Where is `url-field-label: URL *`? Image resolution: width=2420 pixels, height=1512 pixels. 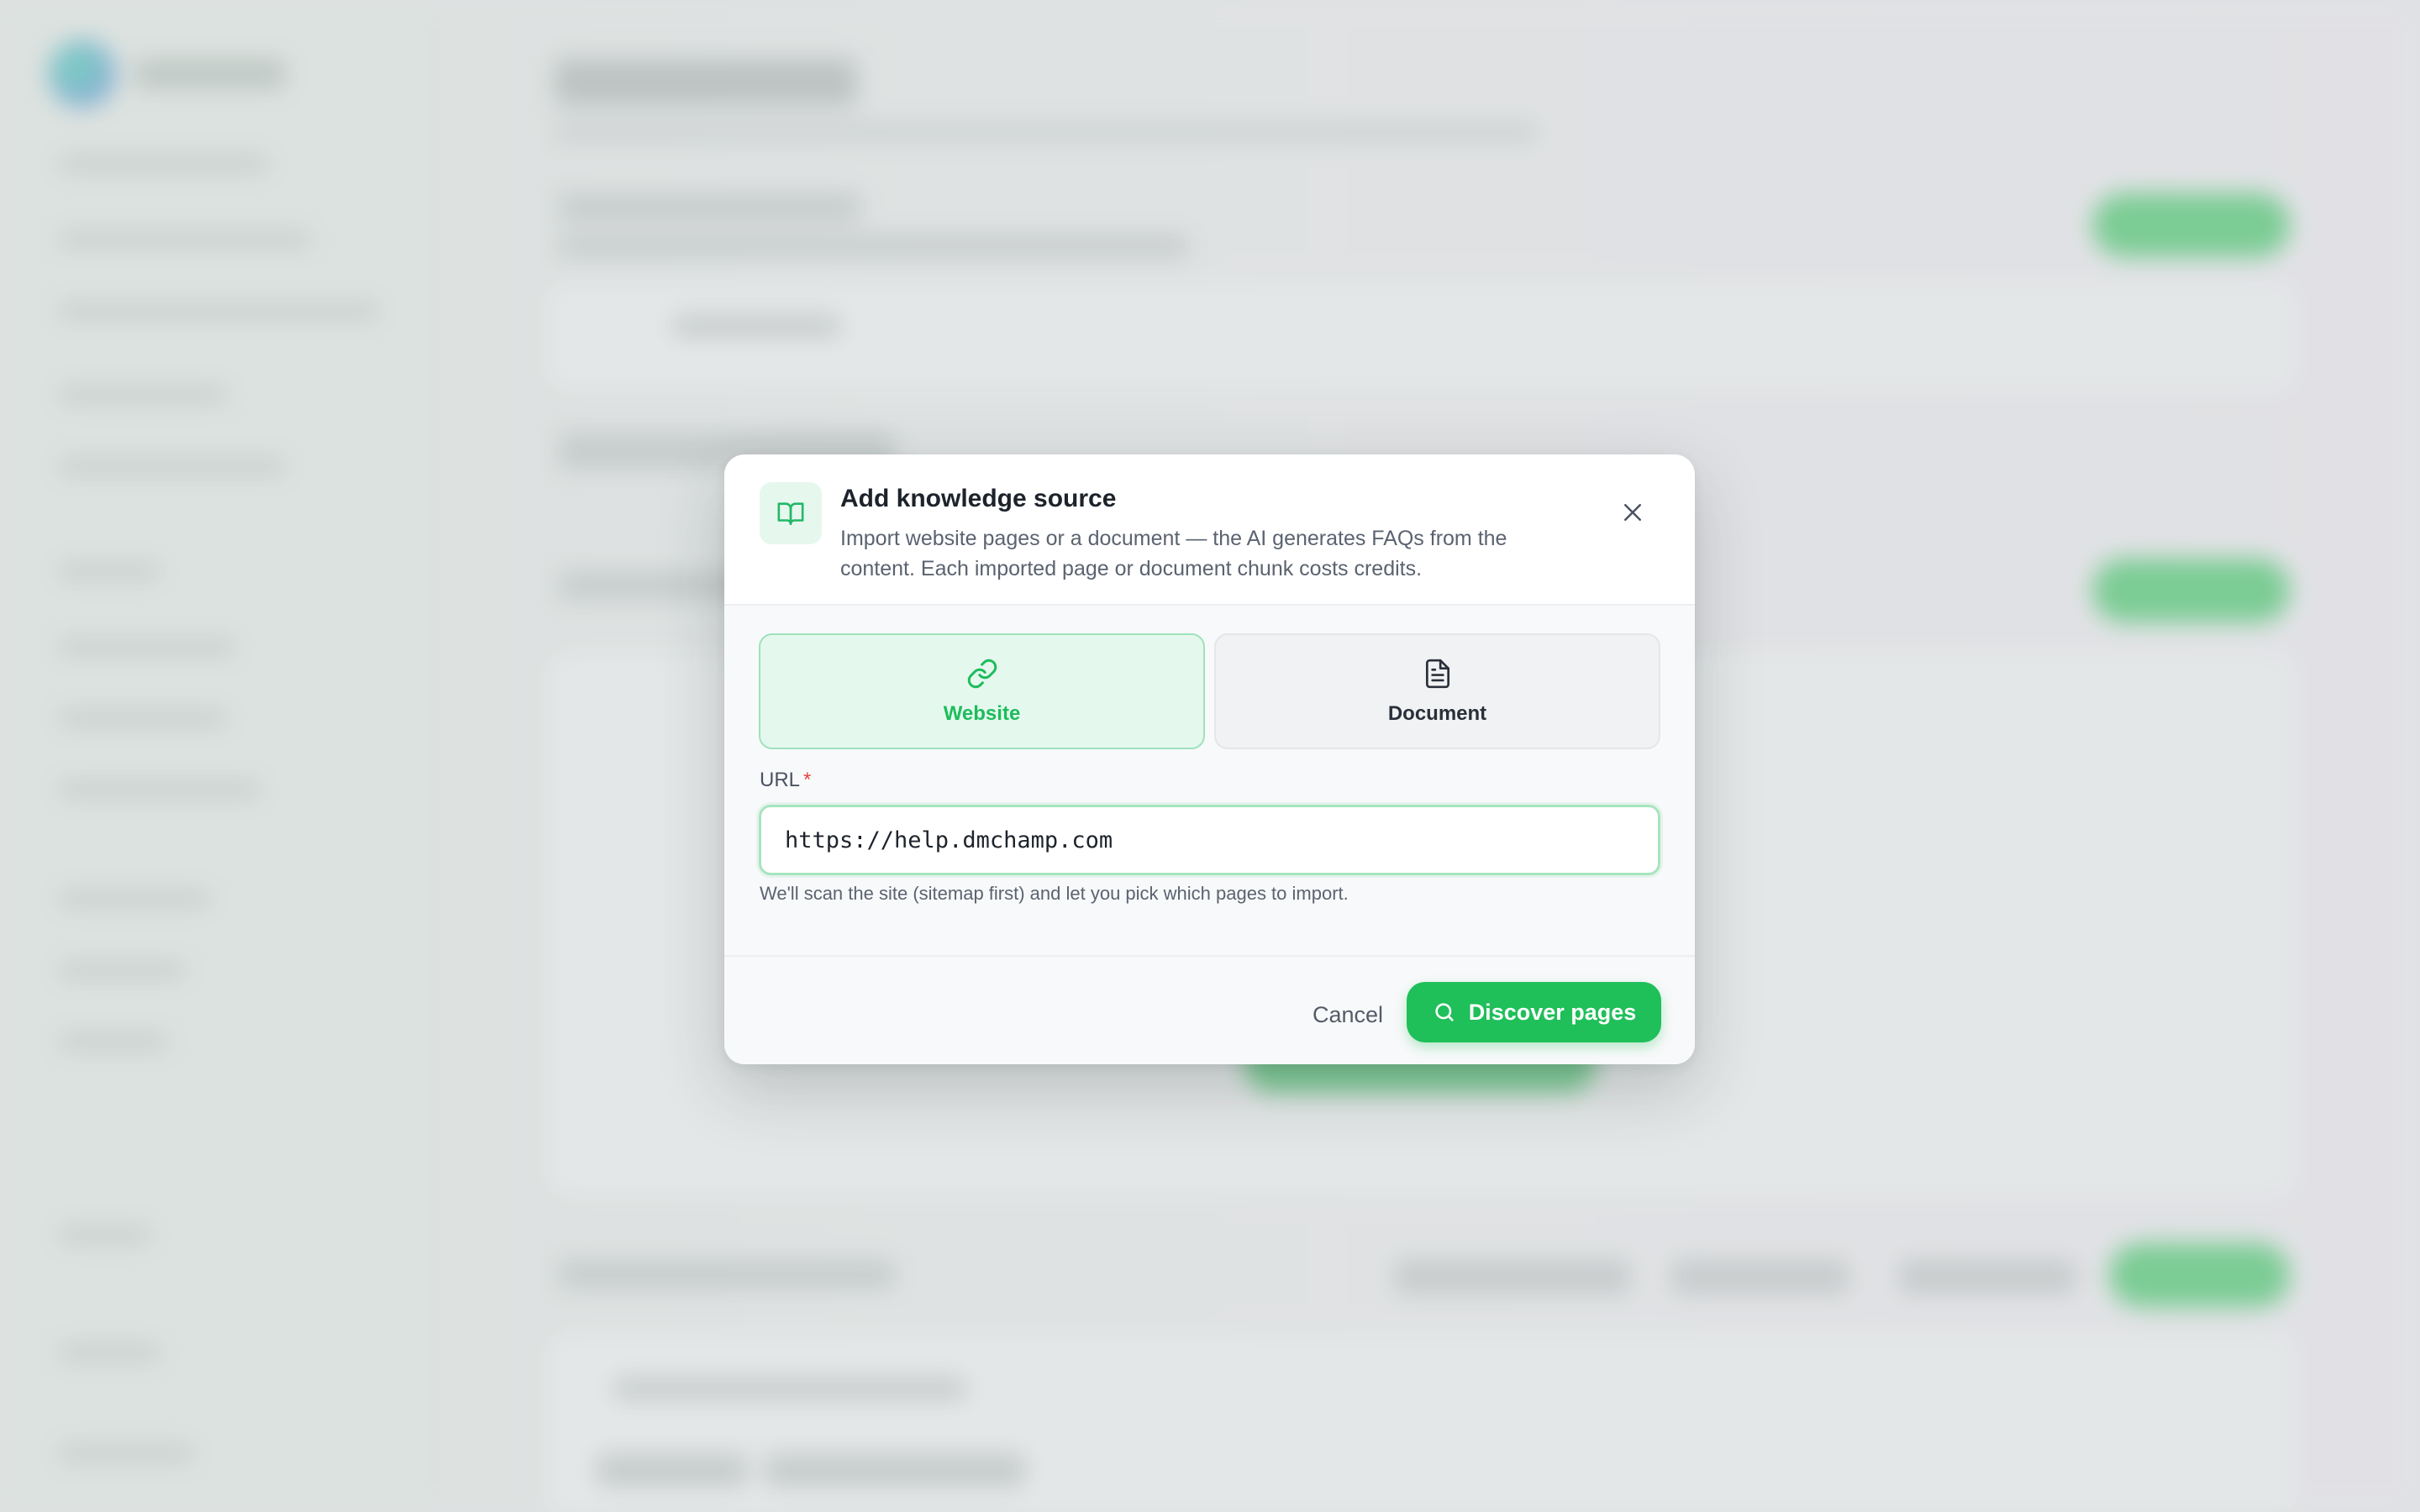
url-field-label: URL * is located at coordinates (785, 780).